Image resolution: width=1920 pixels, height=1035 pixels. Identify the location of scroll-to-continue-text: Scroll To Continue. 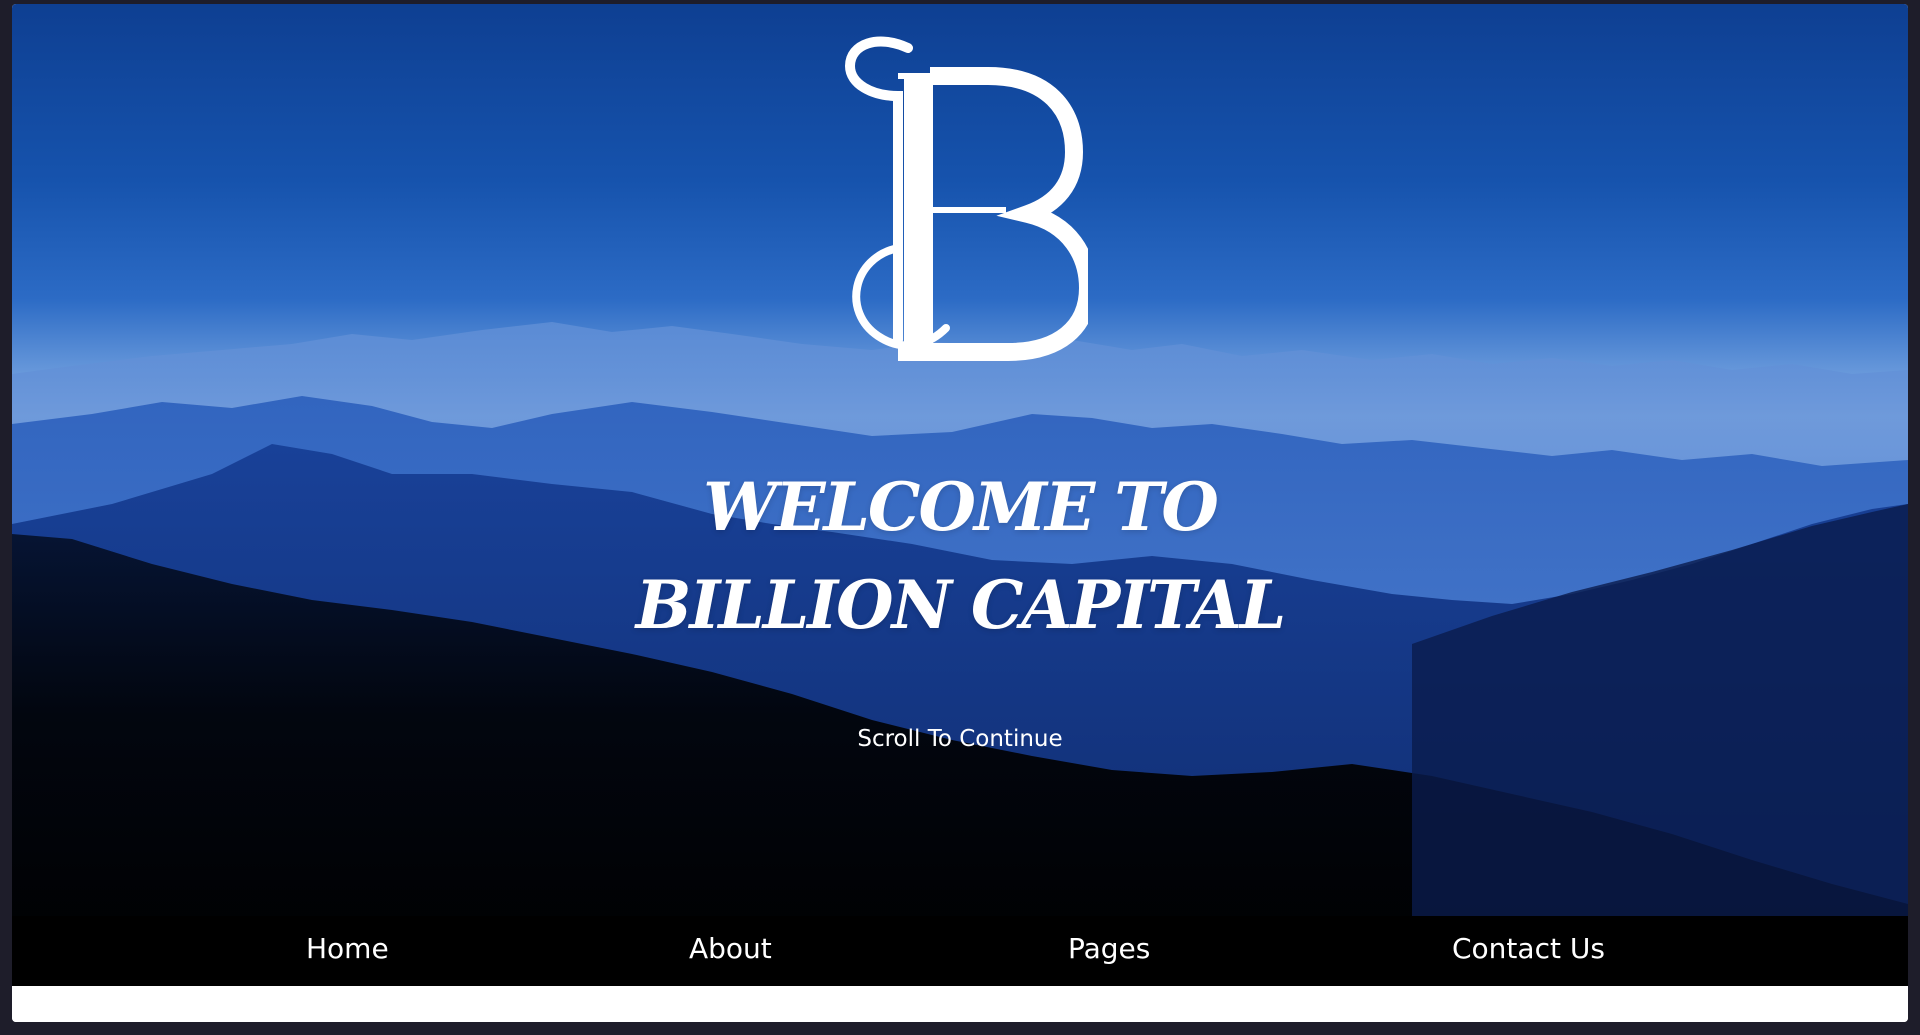
(960, 739).